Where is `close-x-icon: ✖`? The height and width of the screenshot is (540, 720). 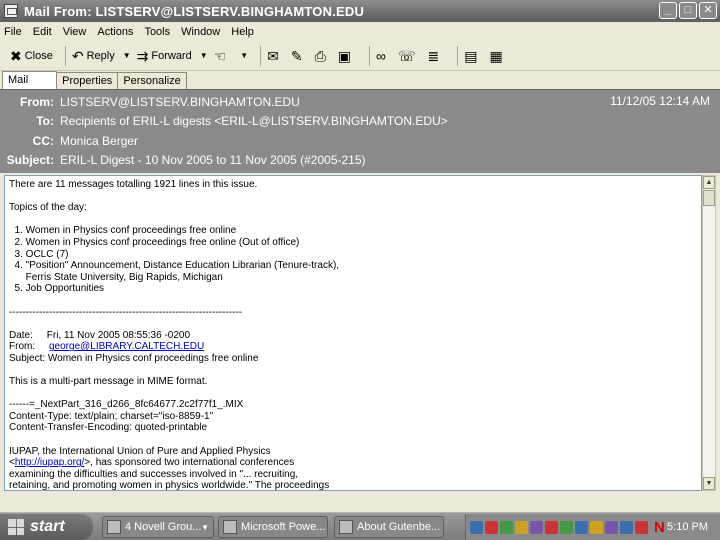 close-x-icon: ✖ is located at coordinates (16, 55).